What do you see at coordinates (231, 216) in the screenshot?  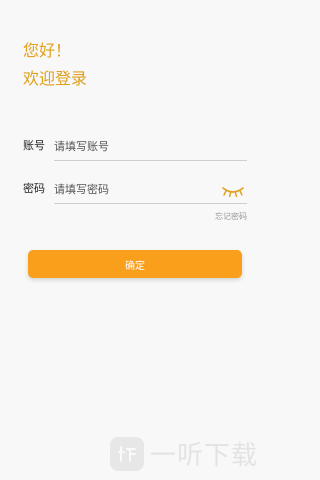 I see `forgot-password-link: 忘记密码` at bounding box center [231, 216].